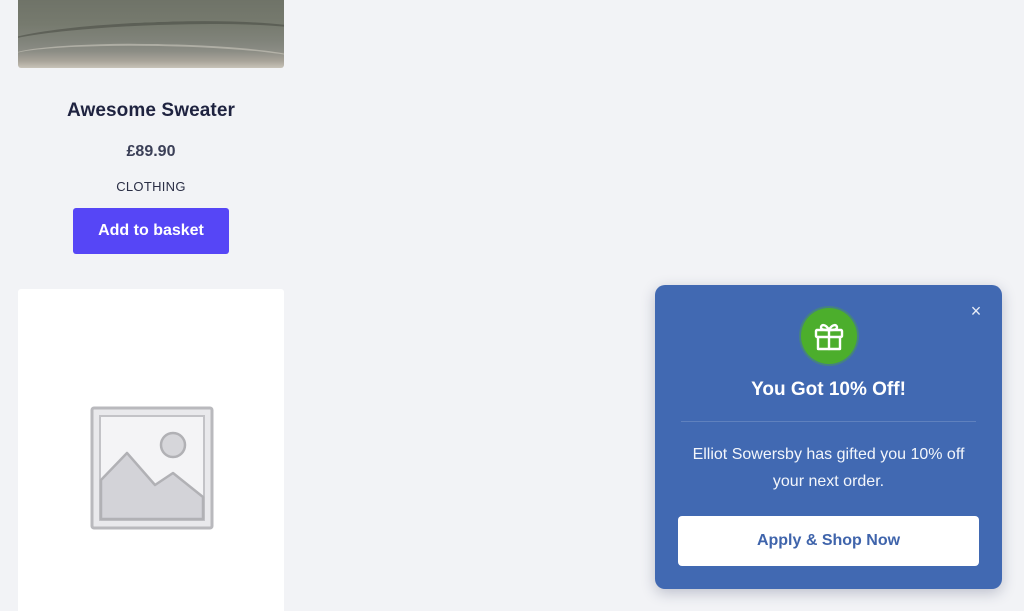  Describe the element at coordinates (976, 311) in the screenshot. I see `close-icon: ×` at that location.